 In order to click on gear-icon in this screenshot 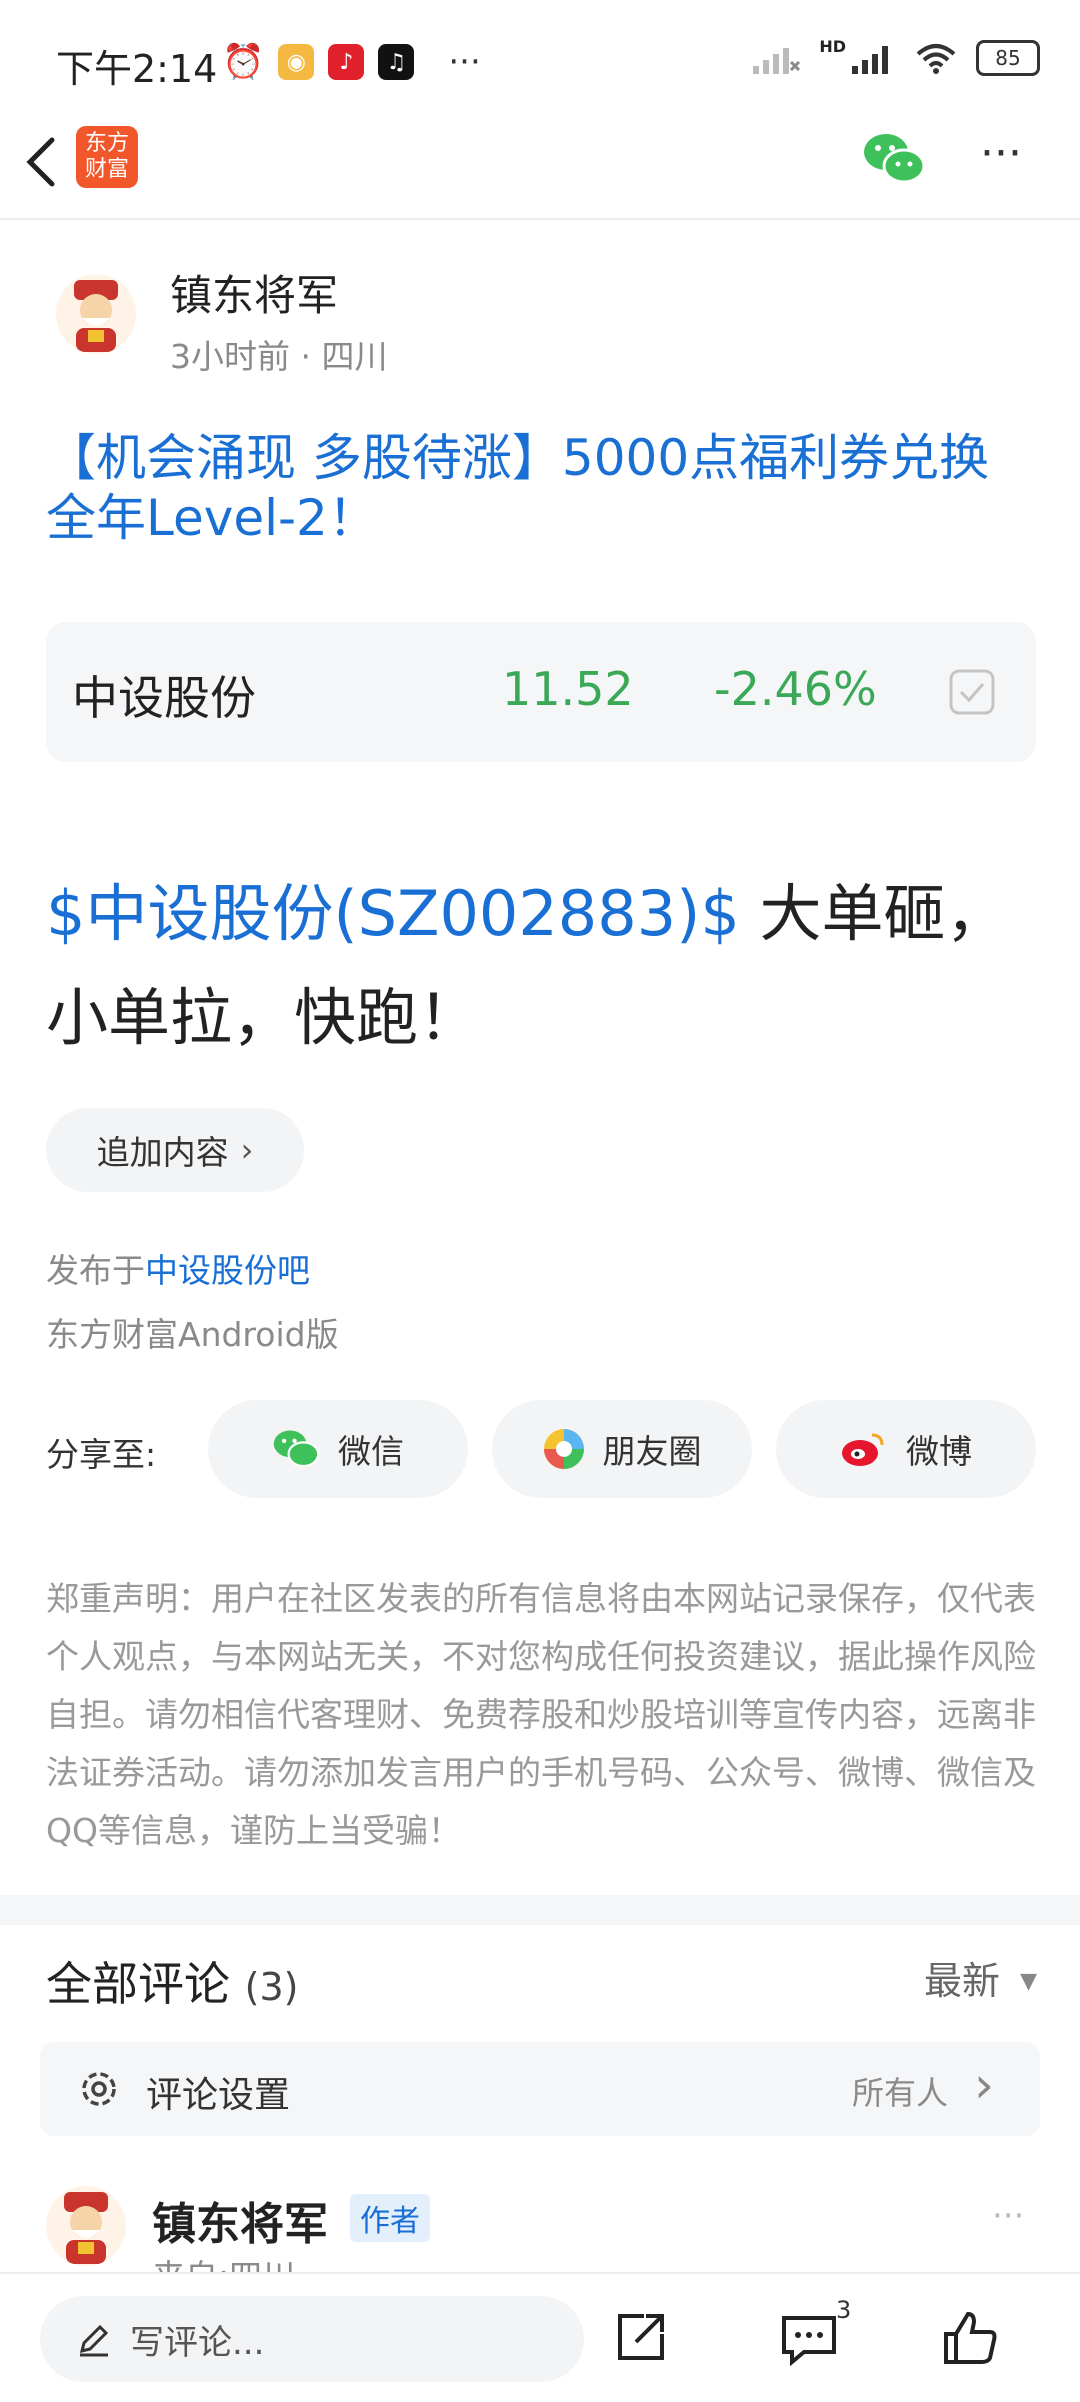, I will do `click(99, 2089)`.